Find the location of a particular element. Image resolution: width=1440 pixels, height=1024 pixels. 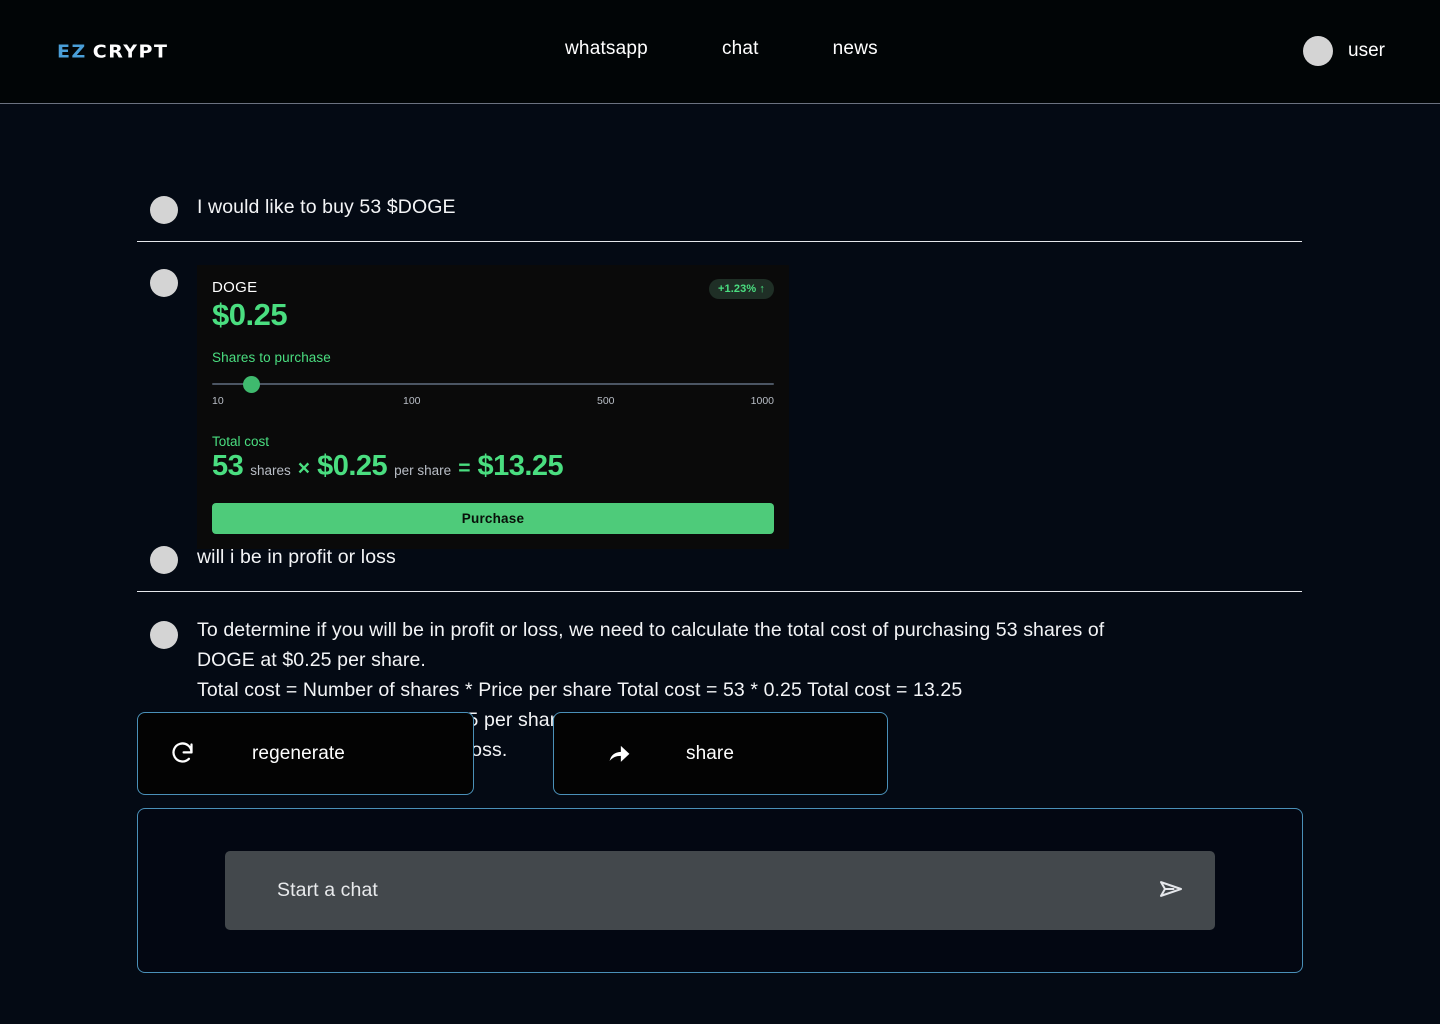

trade-card-header: DOGE $0.25 +1.23% ↑ is located at coordinates (493, 306).